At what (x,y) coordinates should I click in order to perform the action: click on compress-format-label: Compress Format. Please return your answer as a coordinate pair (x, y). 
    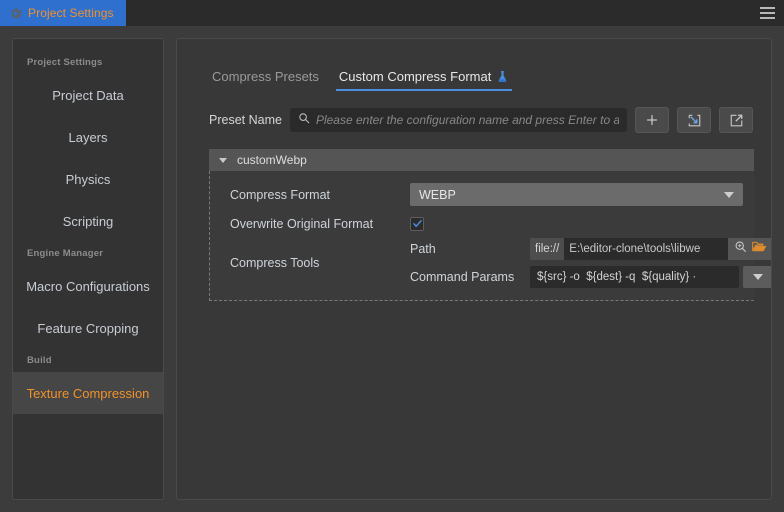
    Looking at the image, I should click on (280, 194).